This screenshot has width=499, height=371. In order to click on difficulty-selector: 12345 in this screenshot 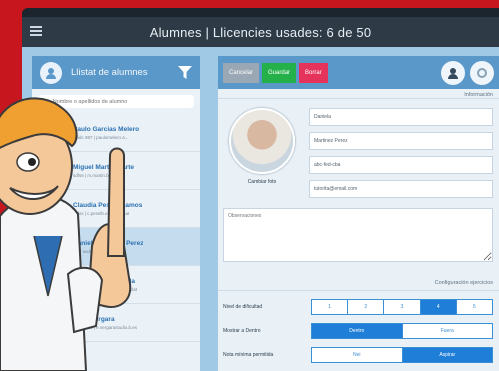, I will do `click(402, 307)`.